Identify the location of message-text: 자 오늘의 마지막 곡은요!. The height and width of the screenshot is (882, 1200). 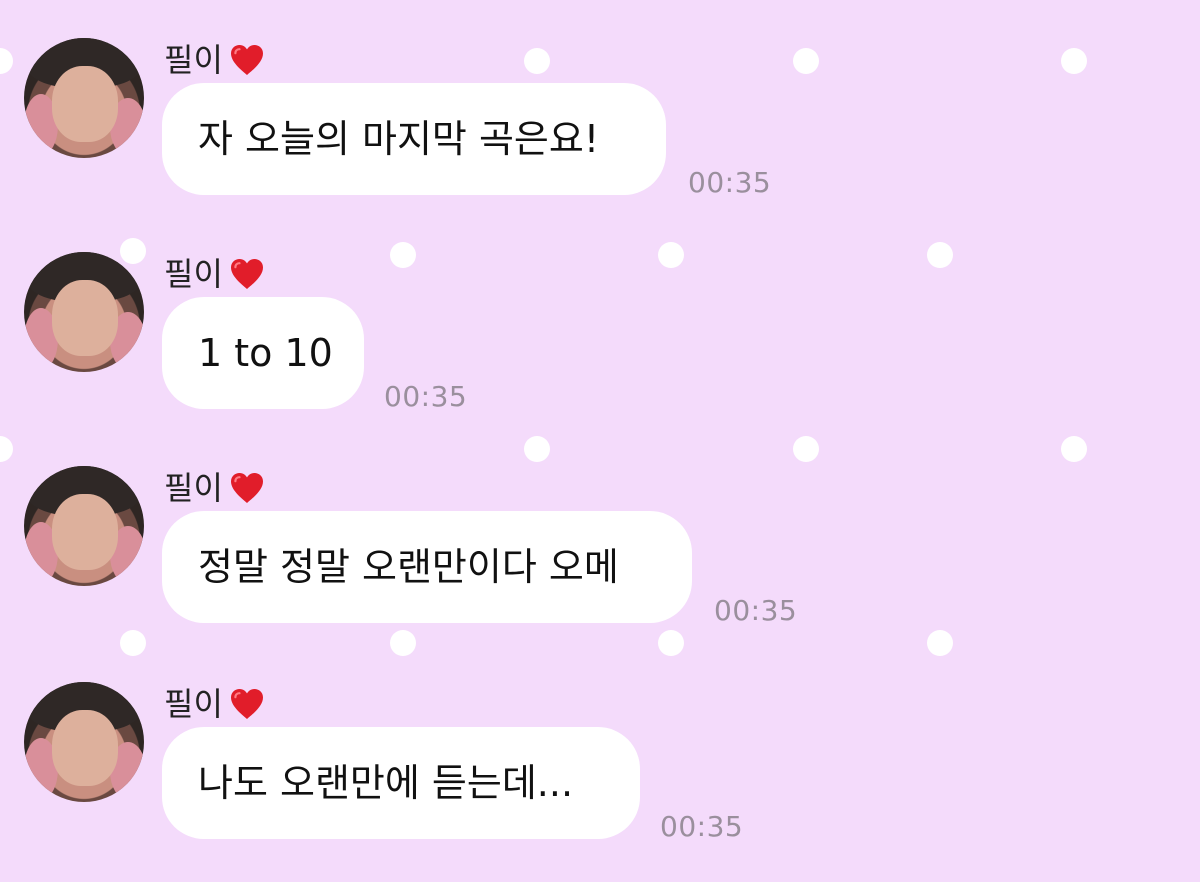
(399, 139).